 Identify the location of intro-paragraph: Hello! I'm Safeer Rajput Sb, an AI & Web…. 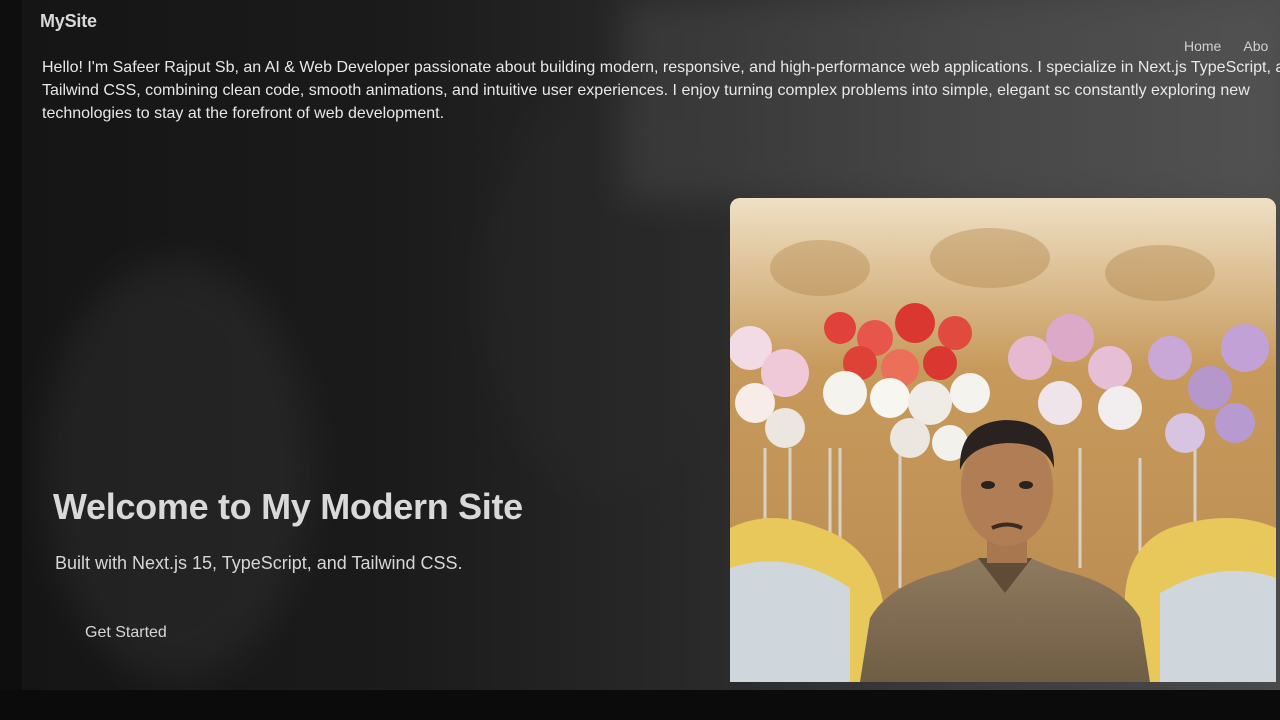
(661, 90).